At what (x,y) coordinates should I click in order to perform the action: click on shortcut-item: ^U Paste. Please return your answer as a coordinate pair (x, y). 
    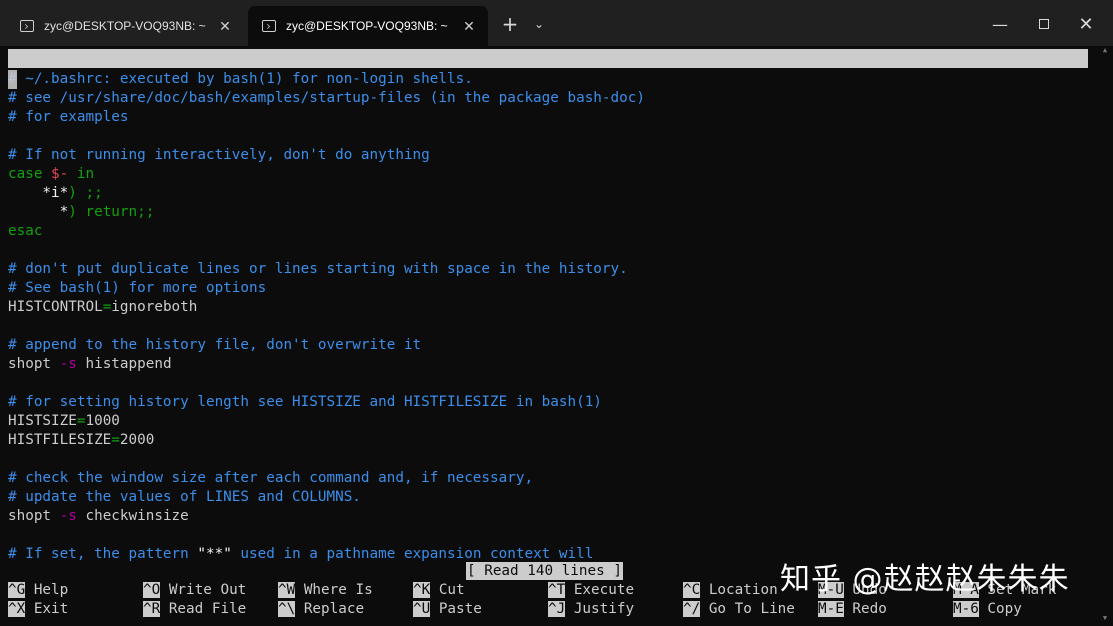
    Looking at the image, I should click on (447, 609).